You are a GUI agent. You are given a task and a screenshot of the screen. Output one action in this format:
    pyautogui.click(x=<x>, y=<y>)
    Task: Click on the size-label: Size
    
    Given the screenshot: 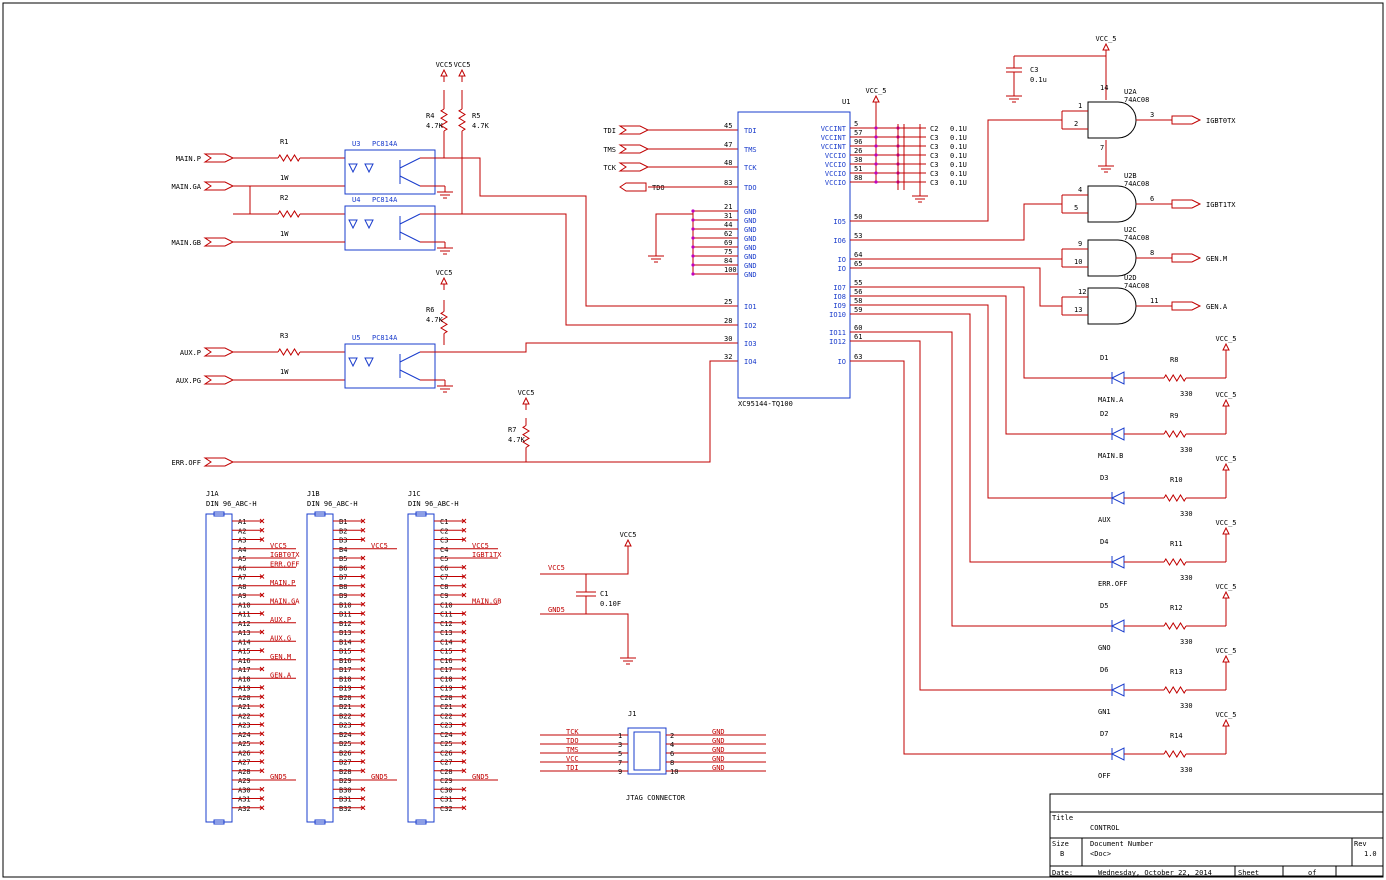 What is the action you would take?
    pyautogui.click(x=1060, y=844)
    